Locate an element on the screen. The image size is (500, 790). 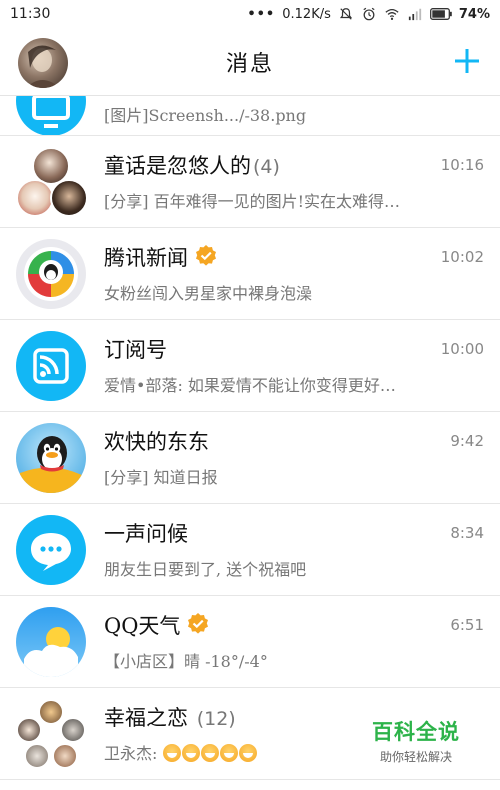
conversation-row: [图片]Screensh.../-38.png is located at coordinates (250, 116).